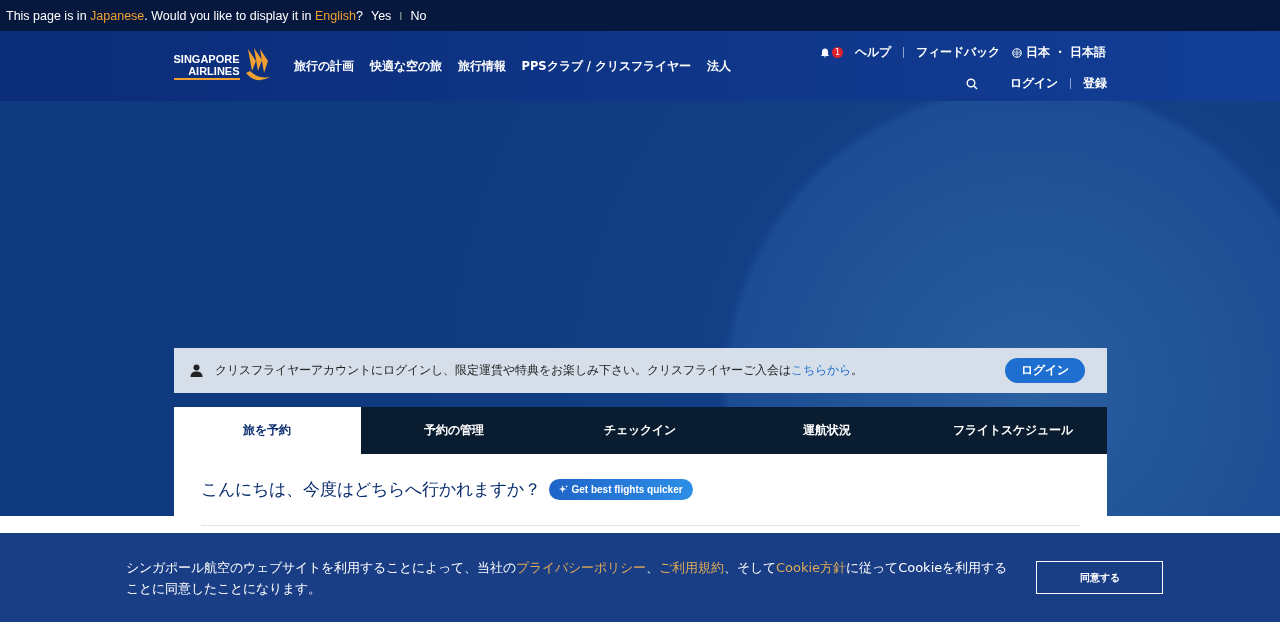 Image resolution: width=1280 pixels, height=622 pixels. Describe the element at coordinates (825, 52) in the screenshot. I see `bell-icon` at that location.